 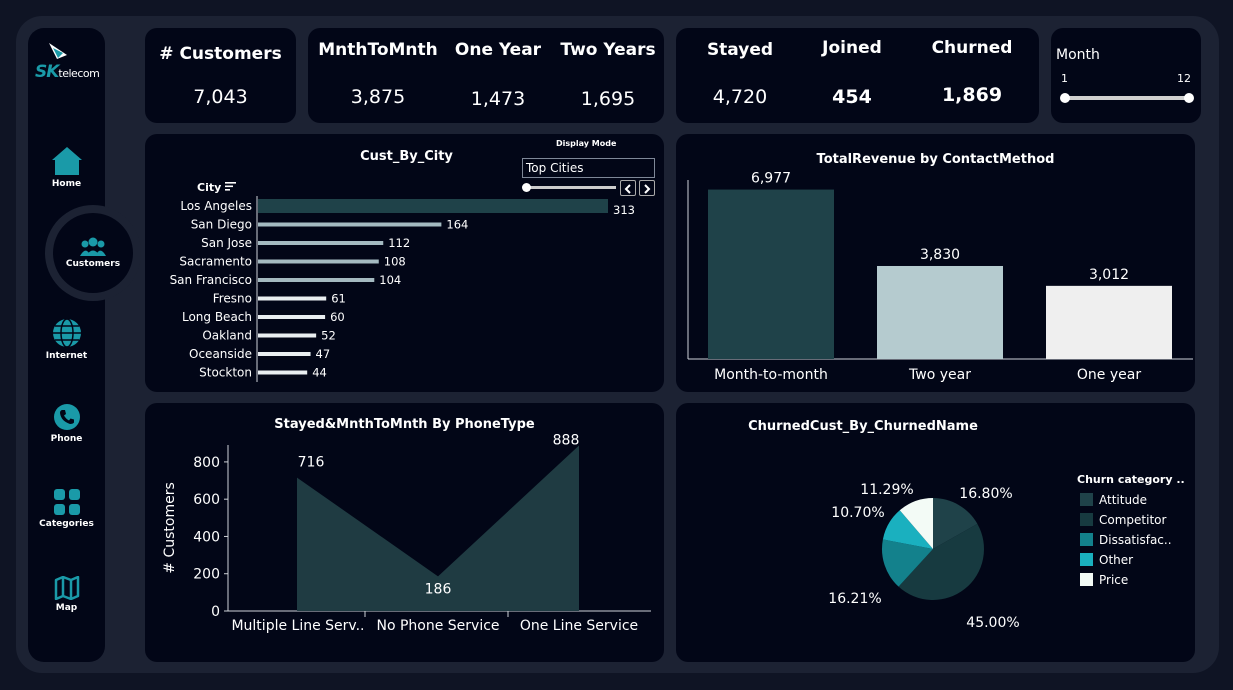 What do you see at coordinates (69, 65) in the screenshot?
I see `brand-logo: SKtelecom` at bounding box center [69, 65].